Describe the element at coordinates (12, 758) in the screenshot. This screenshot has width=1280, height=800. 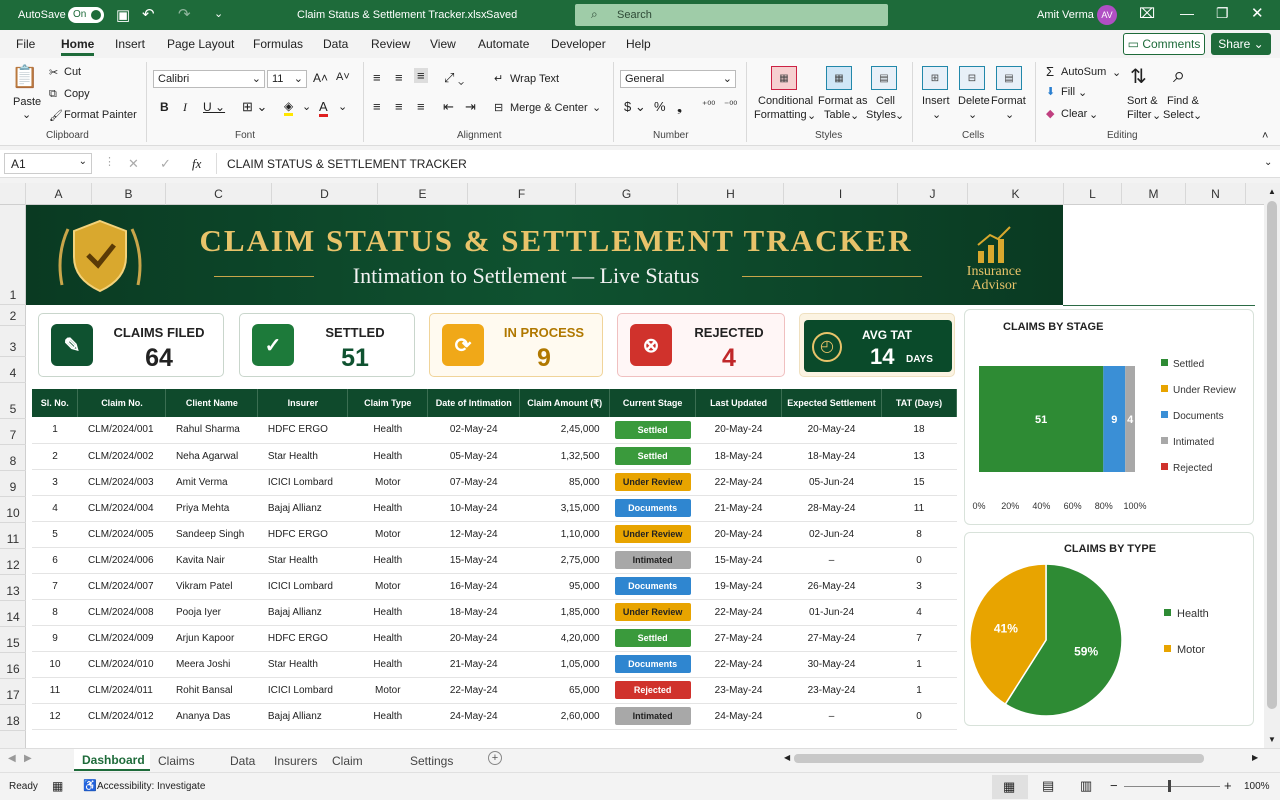
I see `prev-sheet-icon: ◀` at that location.